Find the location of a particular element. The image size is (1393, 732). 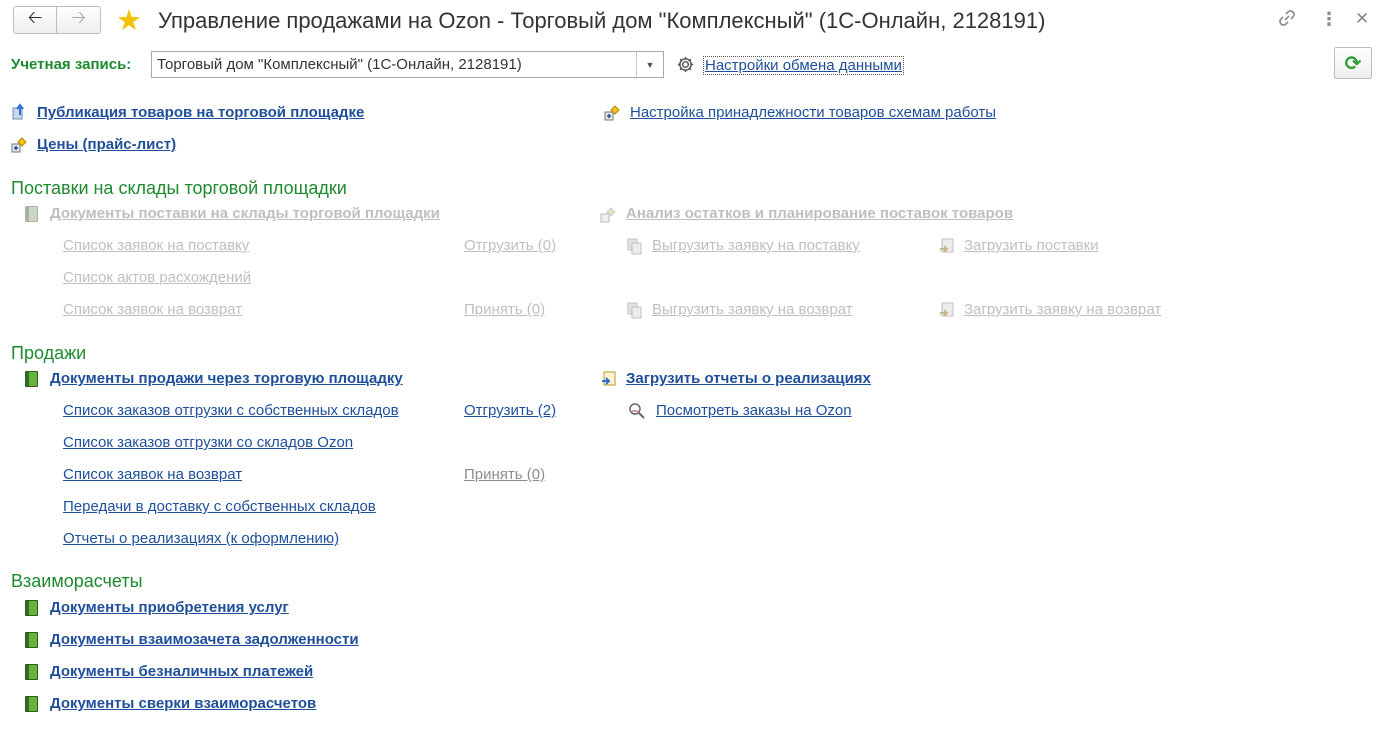

sales-heading: Продажи is located at coordinates (49, 353).